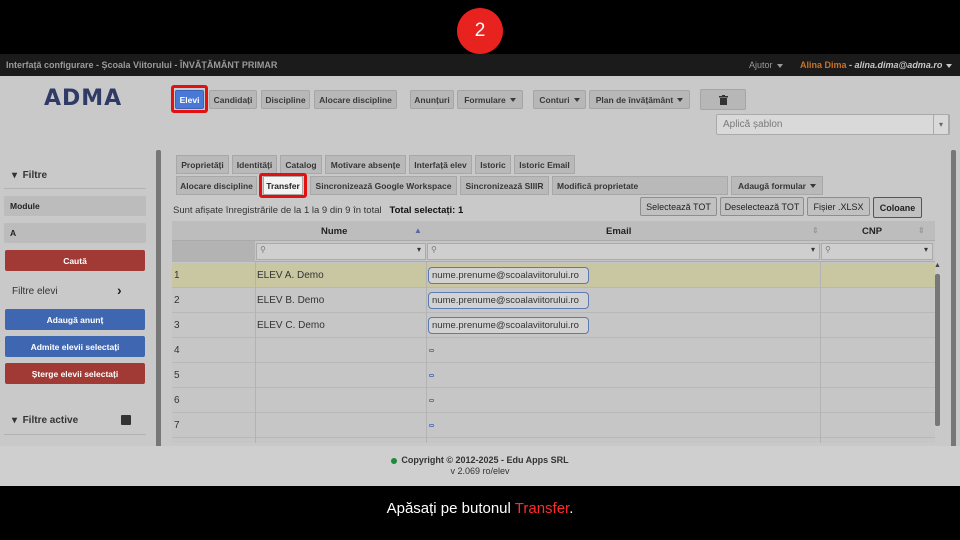 Image resolution: width=960 pixels, height=540 pixels. I want to click on export-xlsx-button: Fișier .XLSX, so click(838, 206).